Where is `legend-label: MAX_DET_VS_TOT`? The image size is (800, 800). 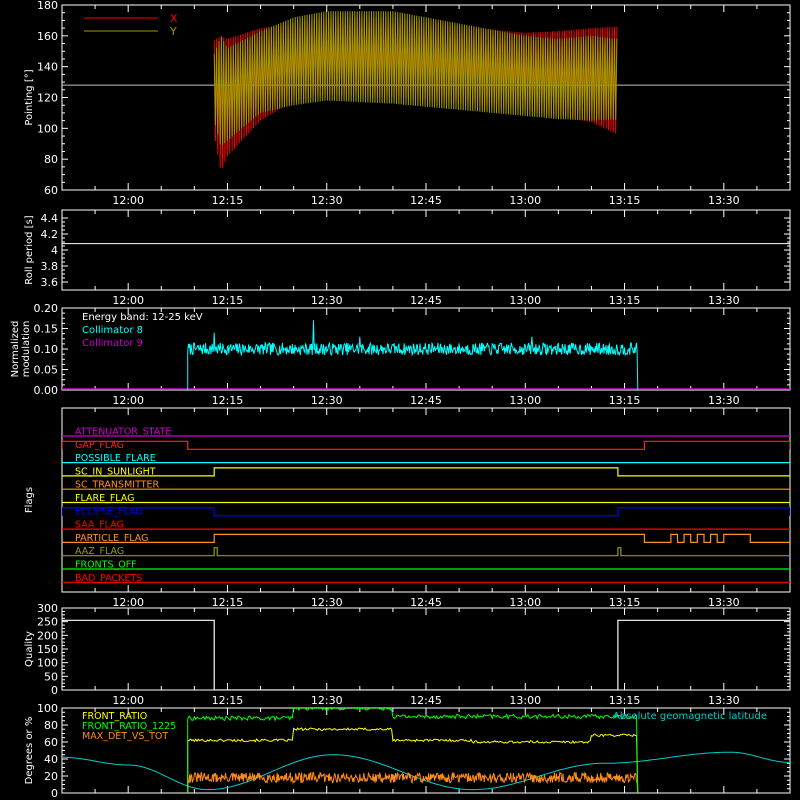
legend-label: MAX_DET_VS_TOT is located at coordinates (125, 736).